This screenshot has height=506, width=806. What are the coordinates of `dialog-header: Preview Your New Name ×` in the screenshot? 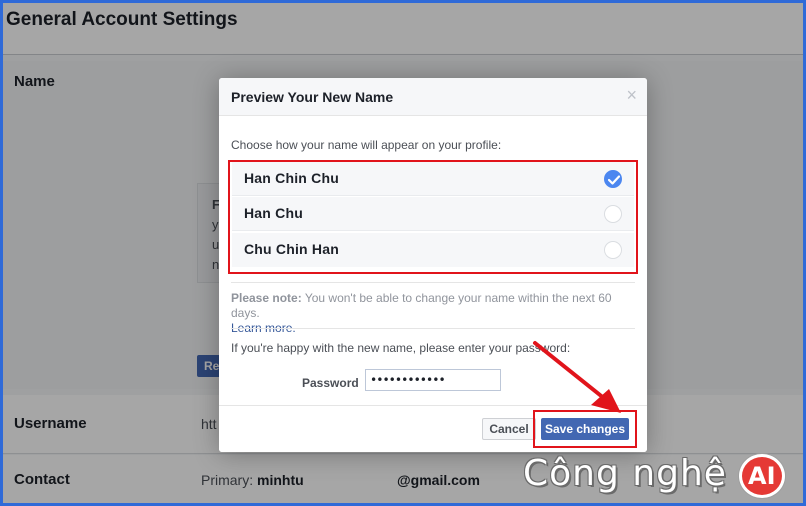 It's located at (433, 97).